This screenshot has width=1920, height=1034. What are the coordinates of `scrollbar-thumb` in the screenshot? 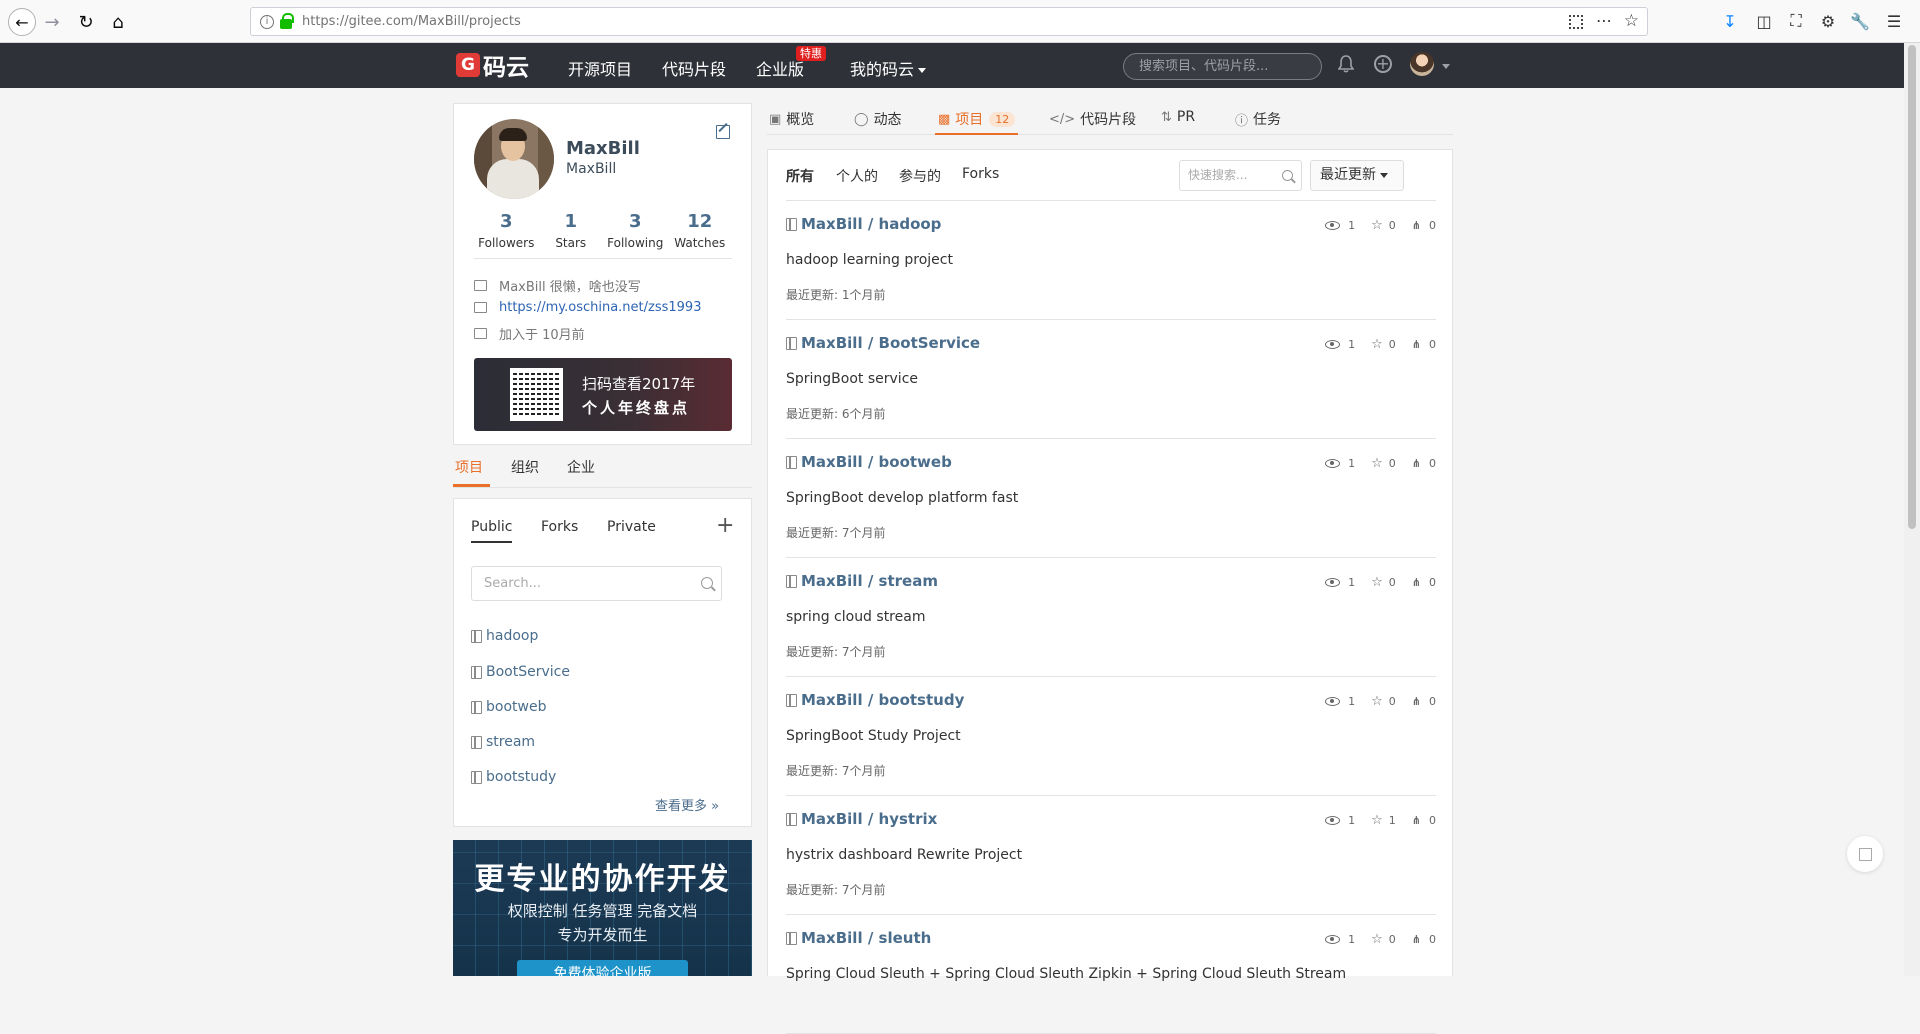 It's located at (1912, 287).